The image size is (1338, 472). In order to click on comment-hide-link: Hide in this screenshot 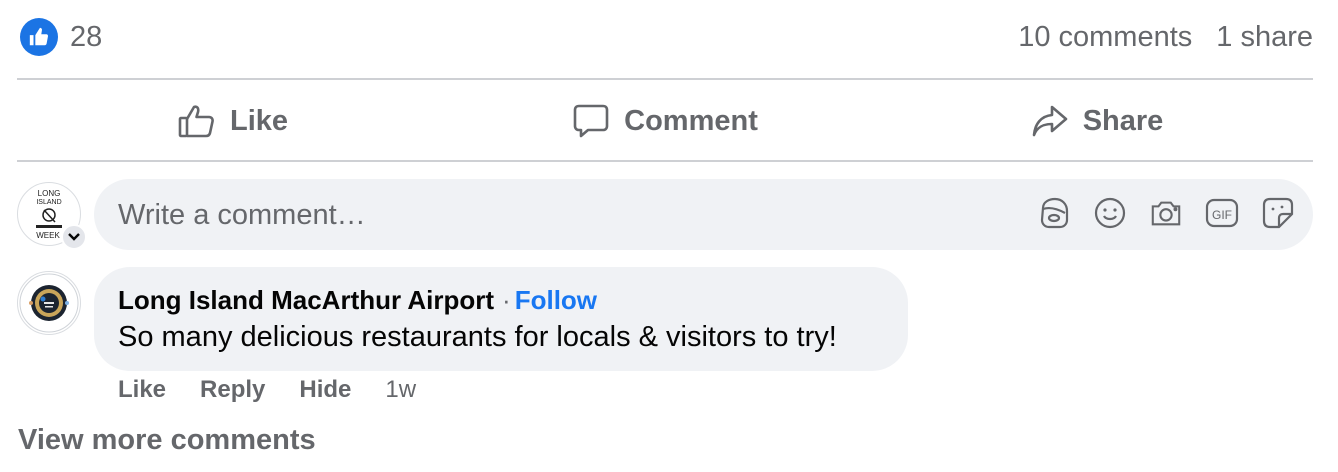, I will do `click(325, 390)`.